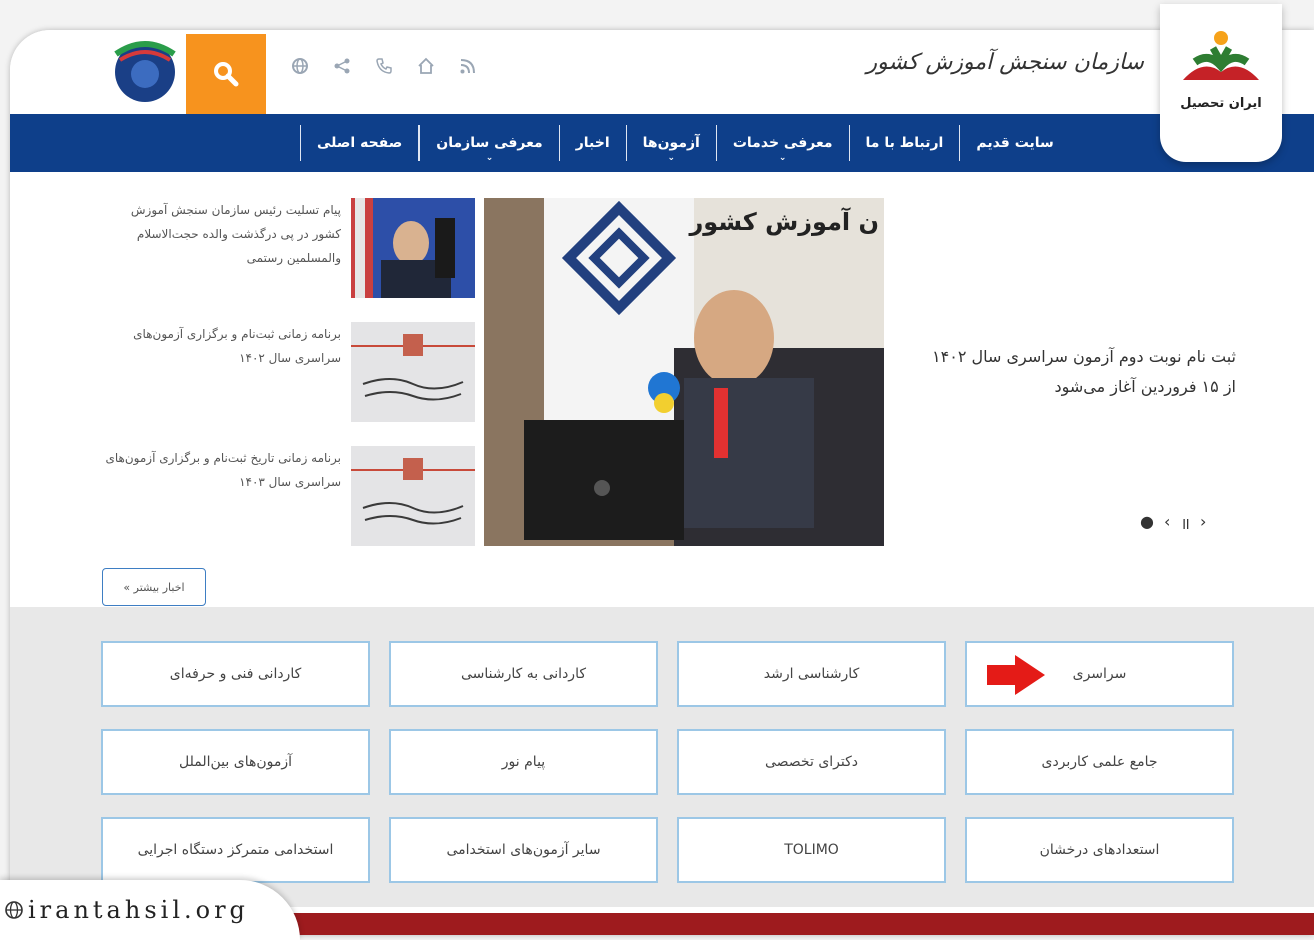 The image size is (1314, 940). I want to click on exam-tile-label: TOLIMO, so click(811, 850).